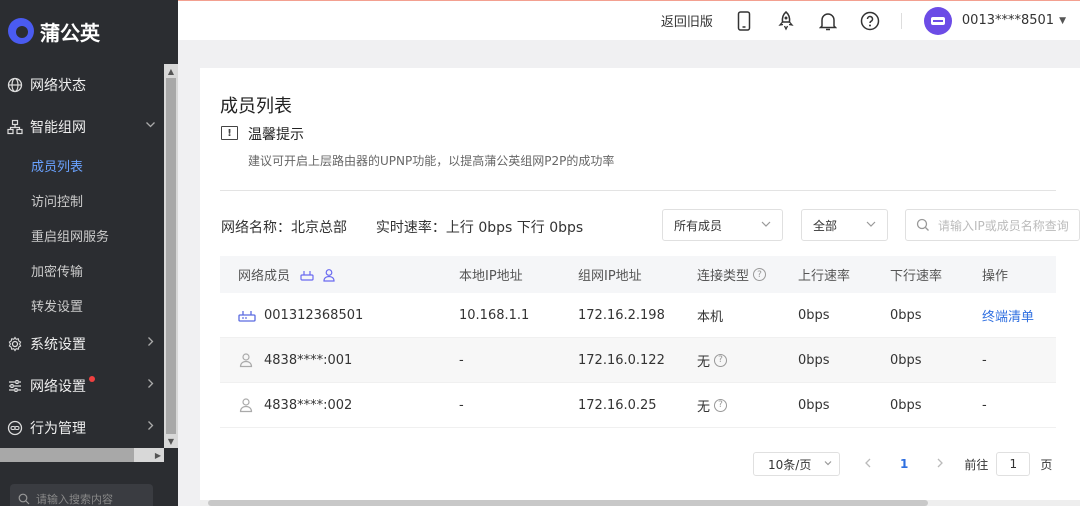 The height and width of the screenshot is (506, 1080). What do you see at coordinates (82, 200) in the screenshot?
I see `sidebar-subitem-access-control: 访问控制` at bounding box center [82, 200].